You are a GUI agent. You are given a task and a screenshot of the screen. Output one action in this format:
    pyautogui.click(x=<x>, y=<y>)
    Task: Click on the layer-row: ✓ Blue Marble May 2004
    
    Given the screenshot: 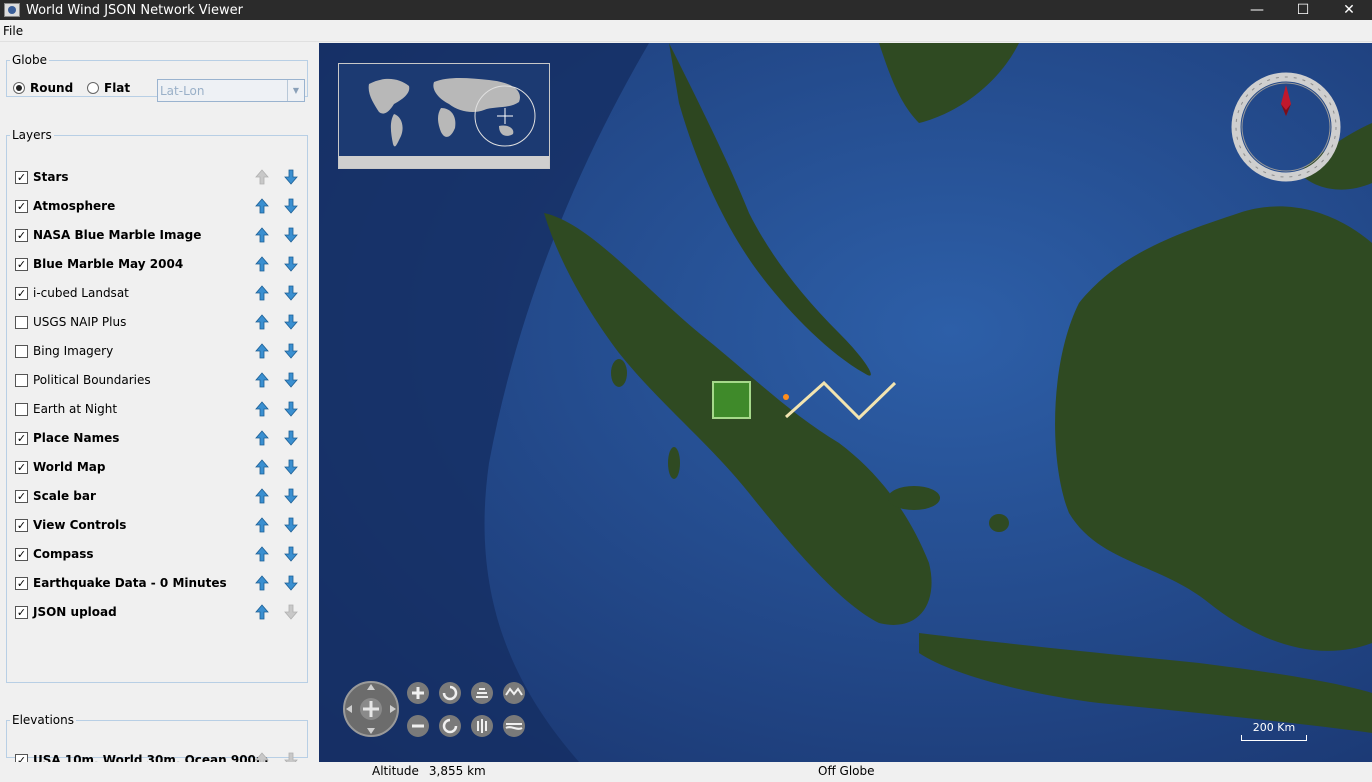 What is the action you would take?
    pyautogui.click(x=158, y=264)
    